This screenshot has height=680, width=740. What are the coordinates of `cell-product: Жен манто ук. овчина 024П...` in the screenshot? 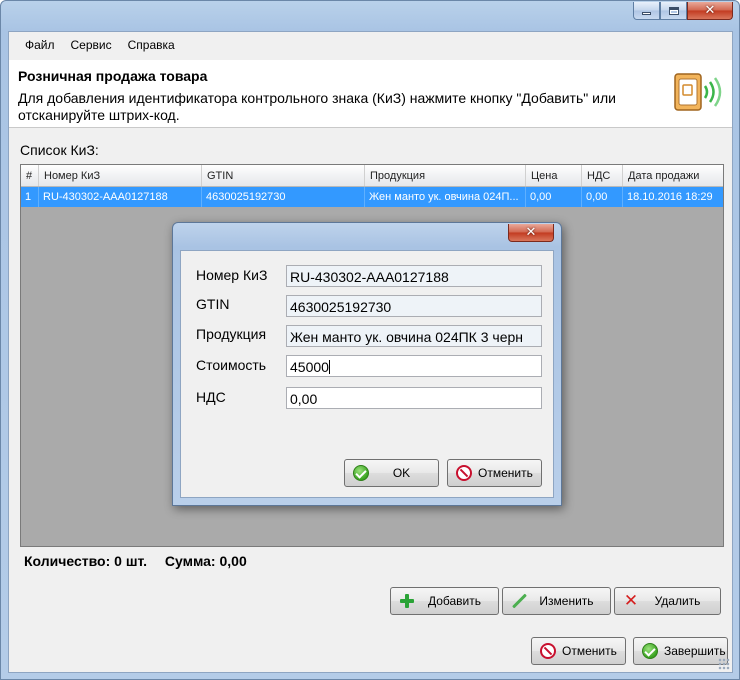 It's located at (445, 197).